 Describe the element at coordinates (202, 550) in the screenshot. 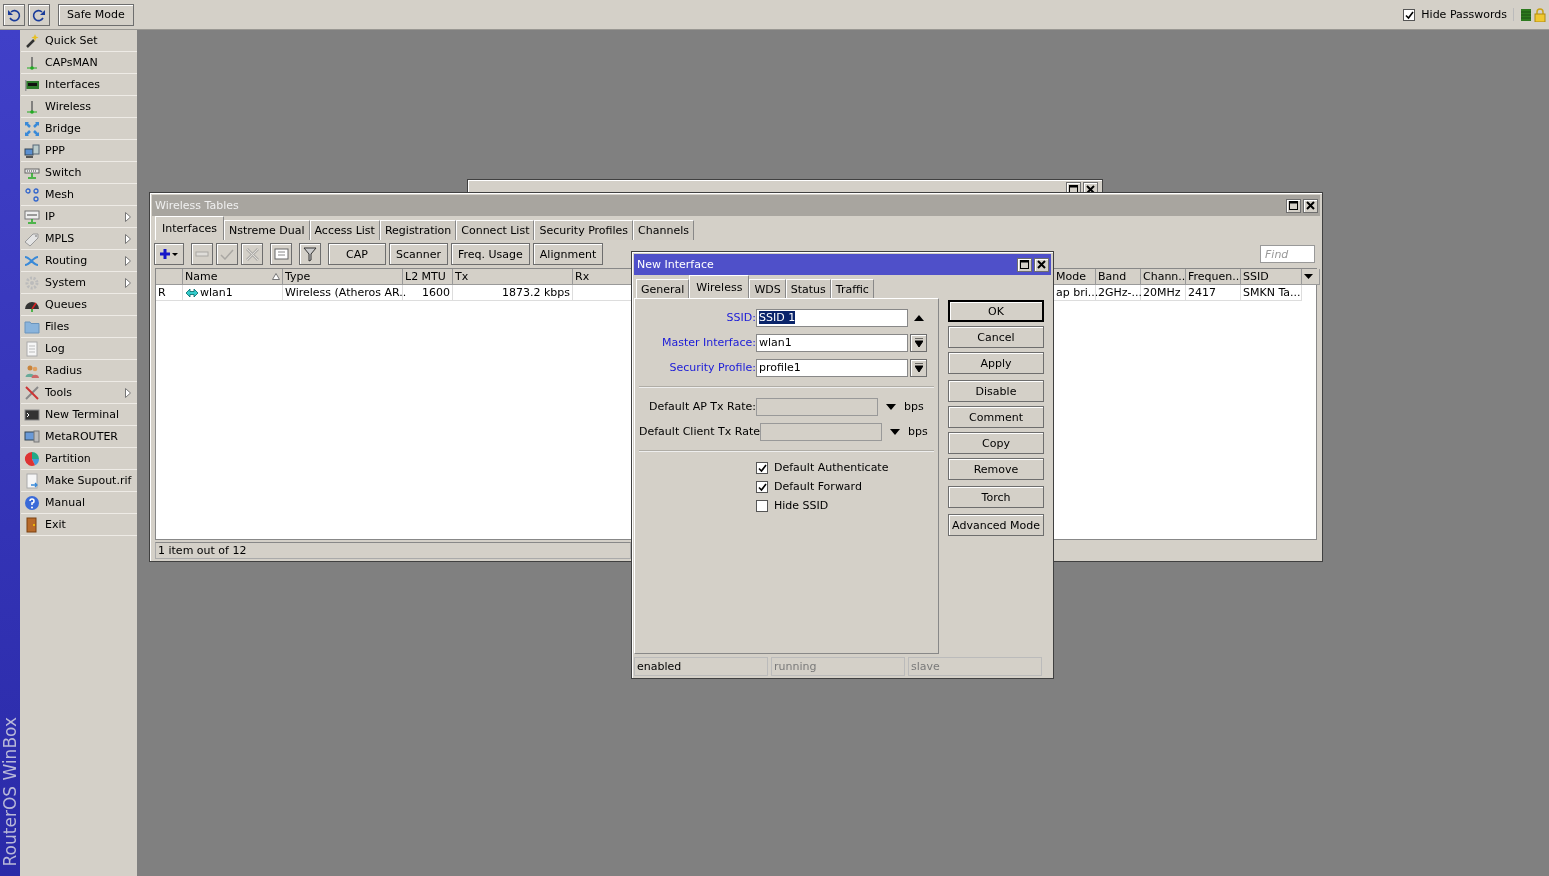

I see `item-count: 1 item out of 12` at that location.